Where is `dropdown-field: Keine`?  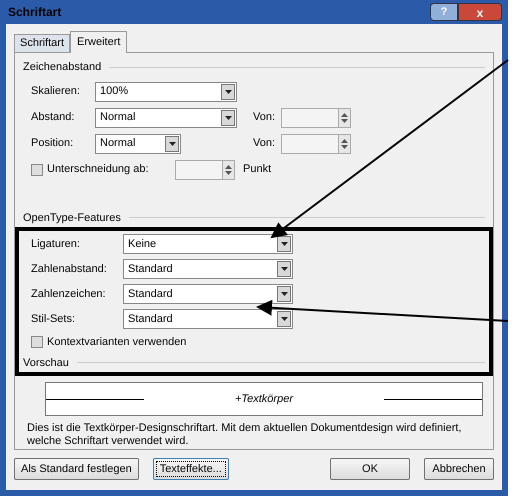
dropdown-field: Keine is located at coordinates (208, 244).